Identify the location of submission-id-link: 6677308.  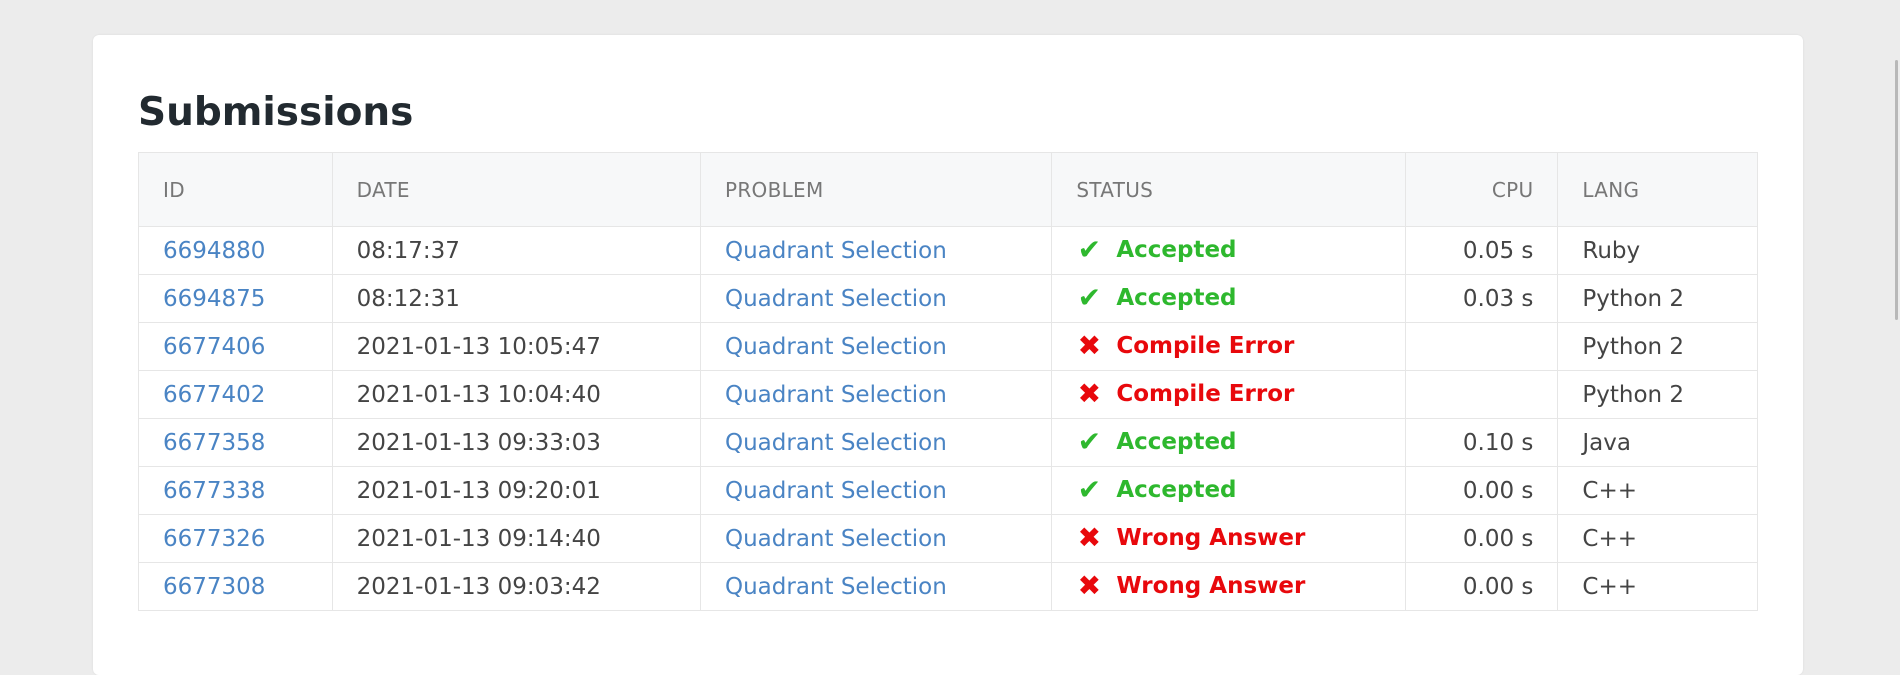
(214, 587).